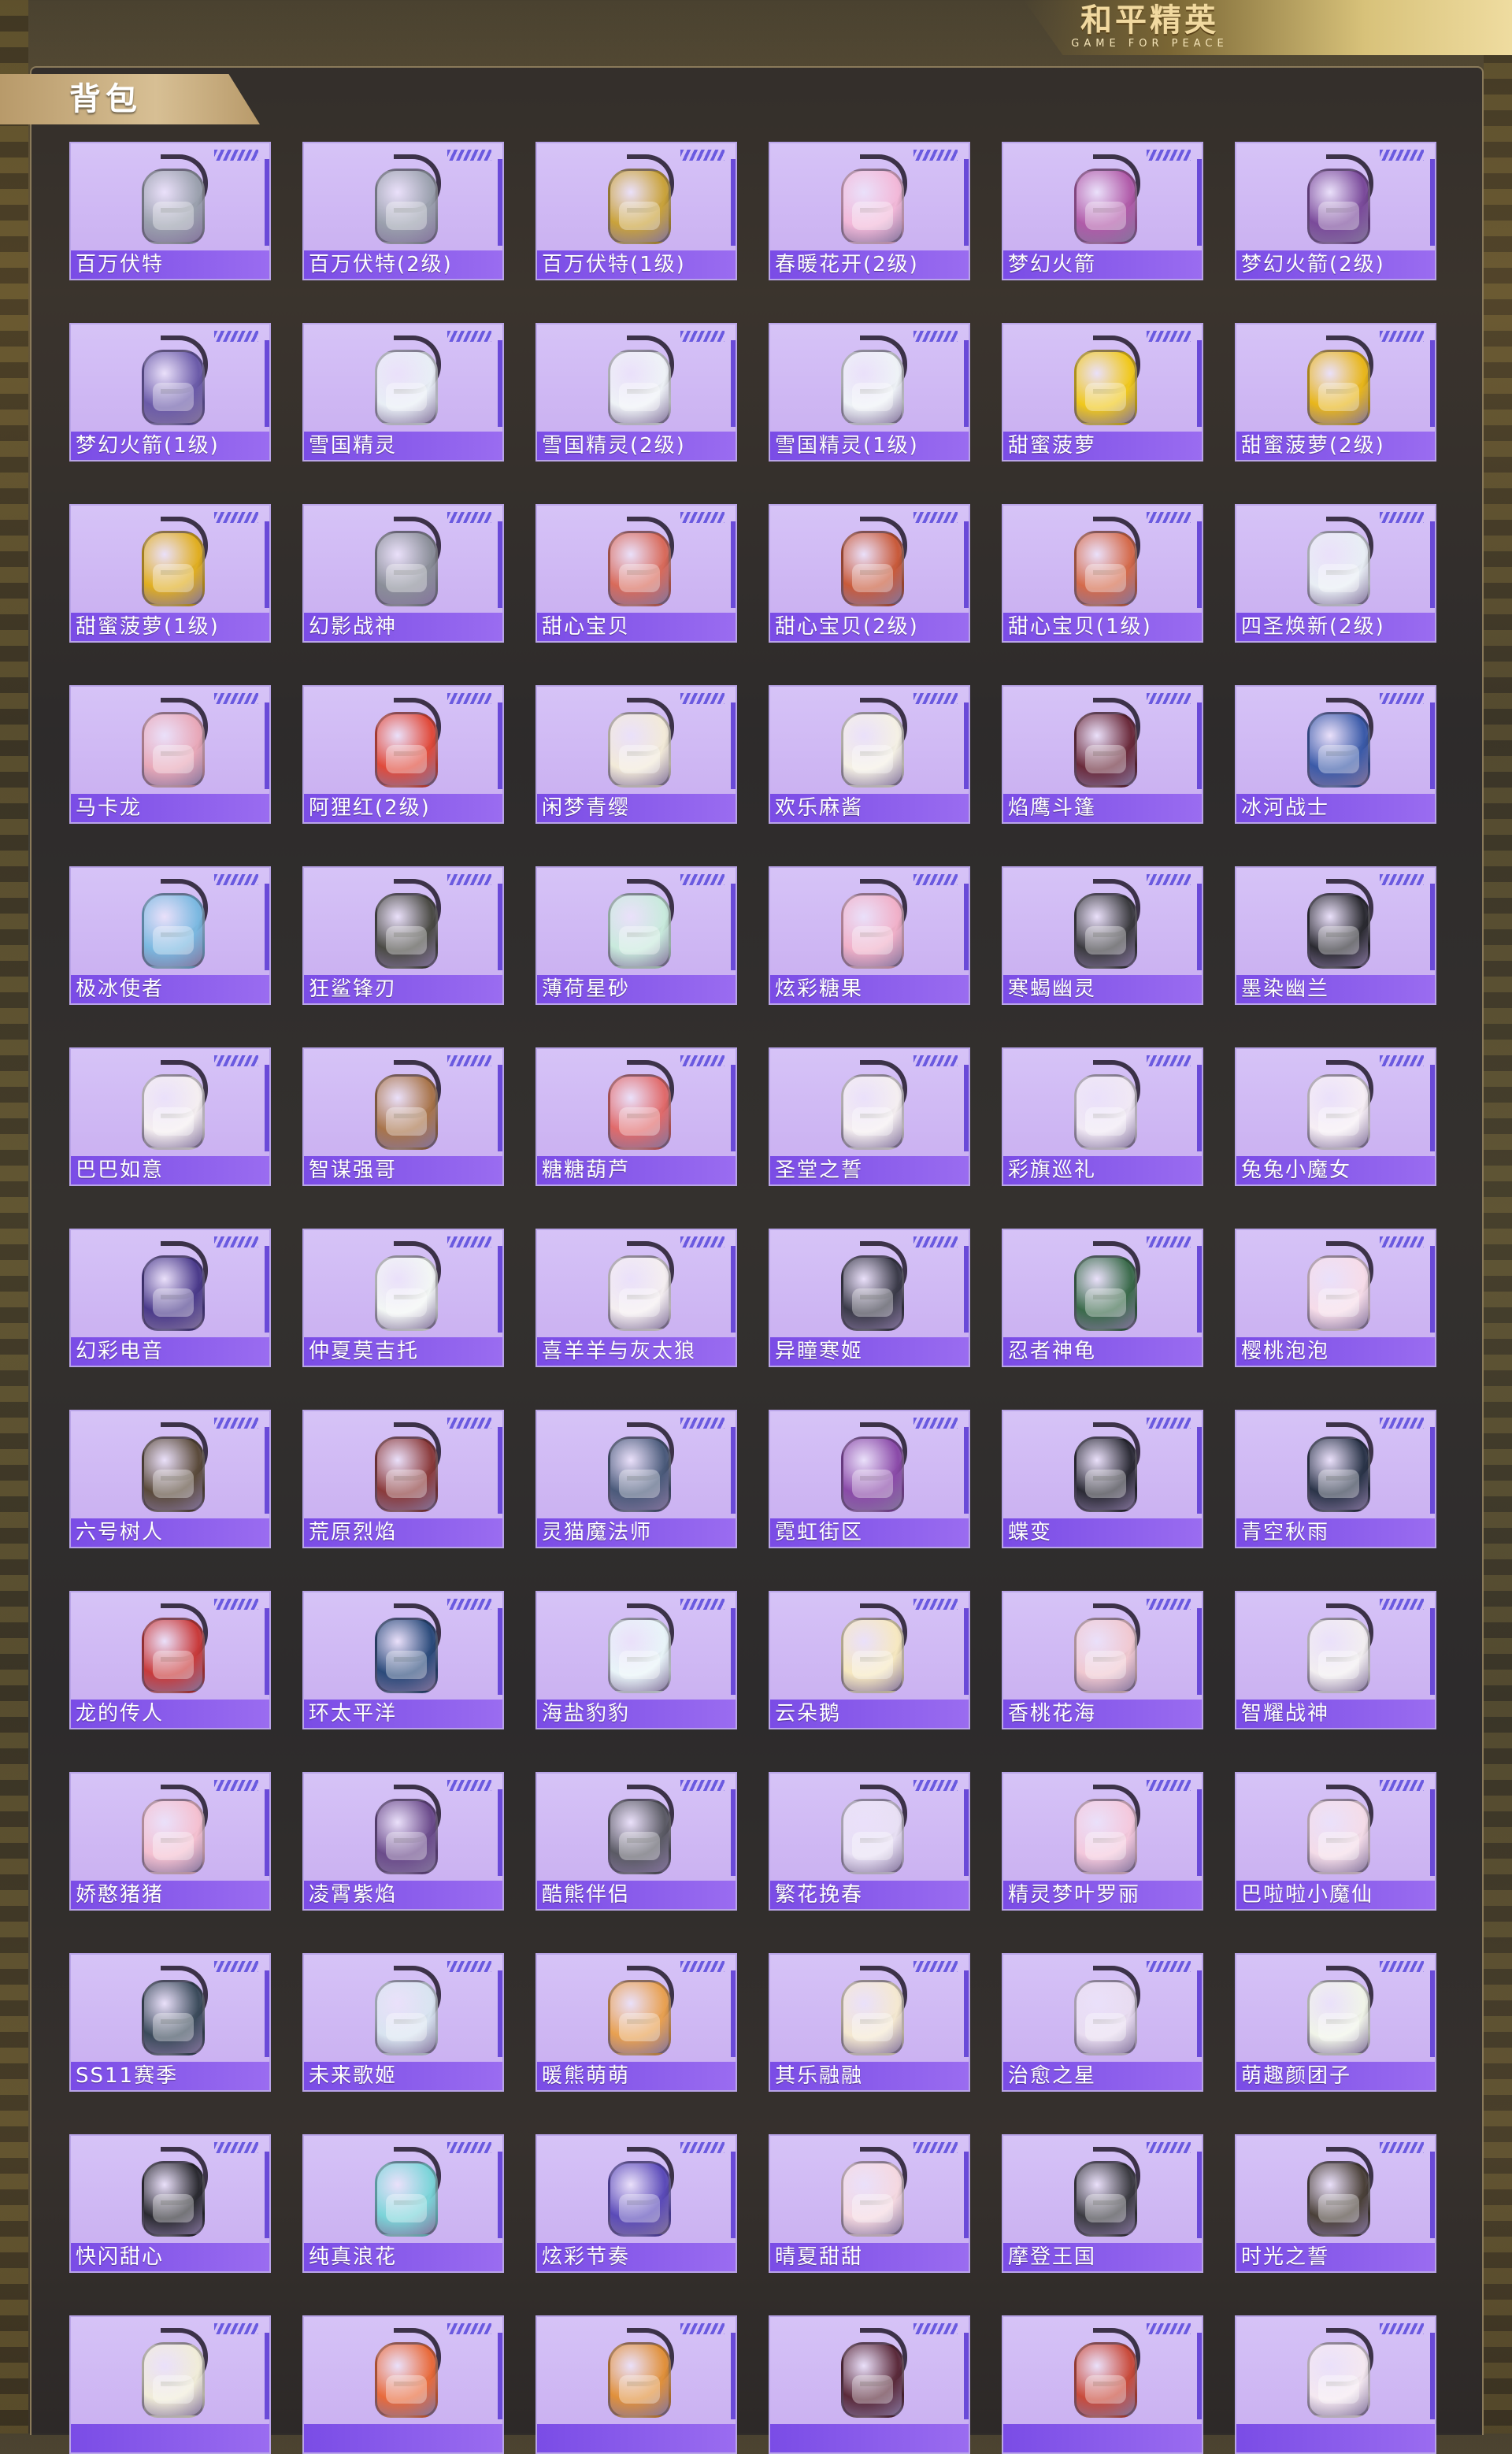 The height and width of the screenshot is (2454, 1512). What do you see at coordinates (1335, 1660) in the screenshot?
I see `backpack-item-card: 智耀战神` at bounding box center [1335, 1660].